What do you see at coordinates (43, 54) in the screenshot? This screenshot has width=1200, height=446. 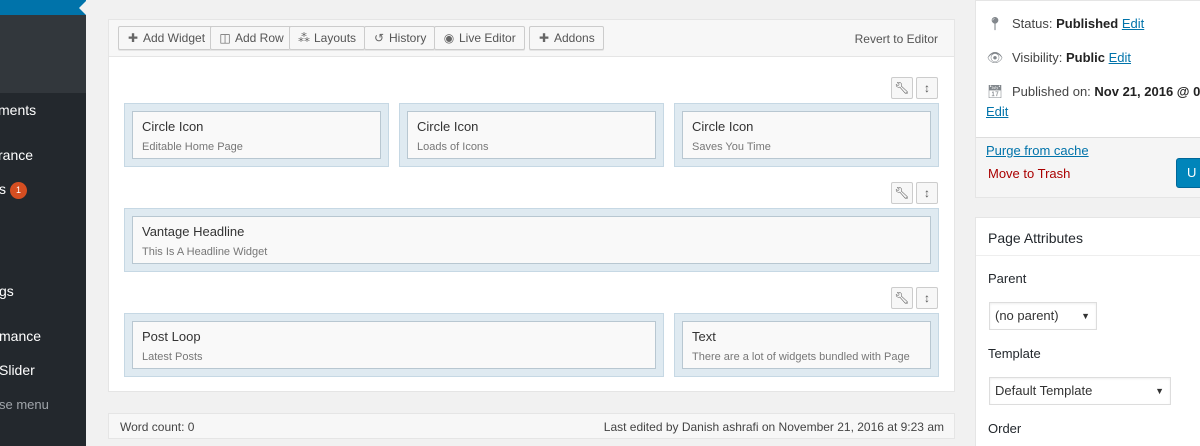 I see `sidebar-submenu` at bounding box center [43, 54].